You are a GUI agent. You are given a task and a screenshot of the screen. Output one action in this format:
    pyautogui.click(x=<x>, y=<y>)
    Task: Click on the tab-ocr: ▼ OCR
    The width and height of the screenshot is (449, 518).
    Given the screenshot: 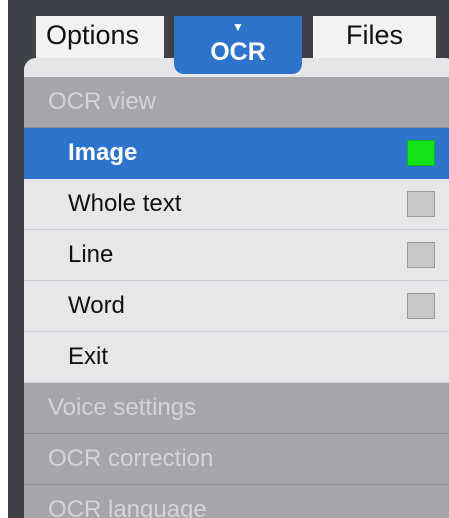 What is the action you would take?
    pyautogui.click(x=238, y=45)
    